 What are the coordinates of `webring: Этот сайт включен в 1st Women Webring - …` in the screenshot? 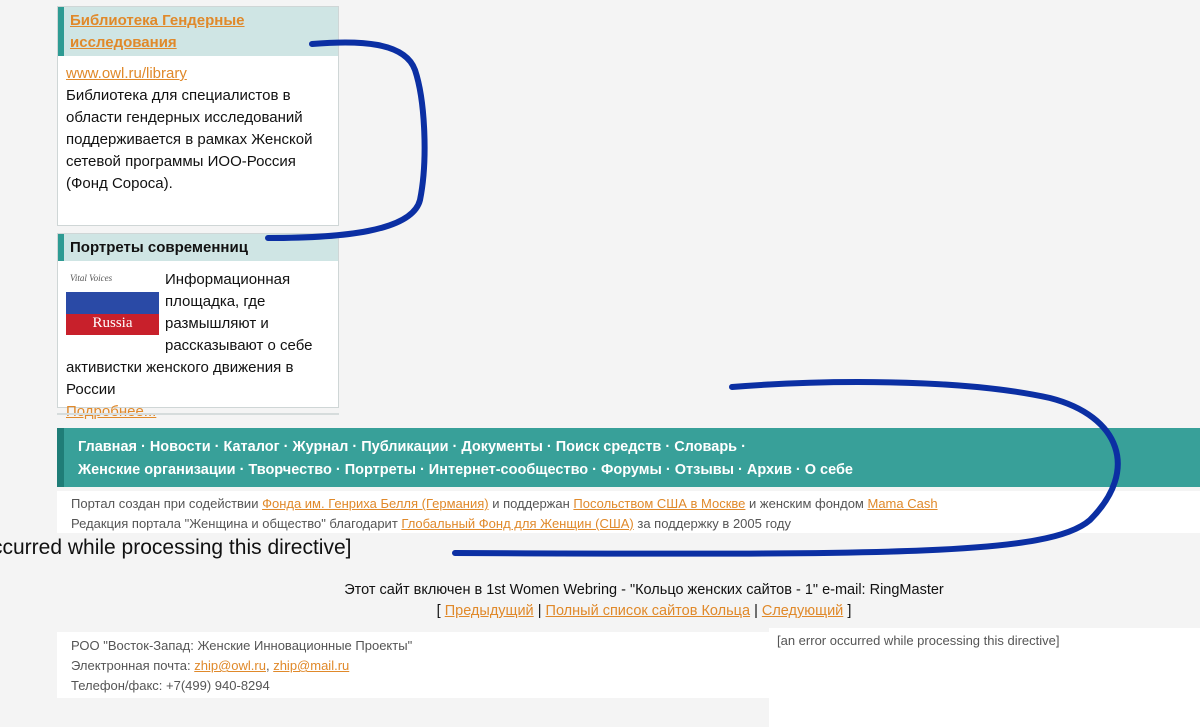 It's located at (600, 601).